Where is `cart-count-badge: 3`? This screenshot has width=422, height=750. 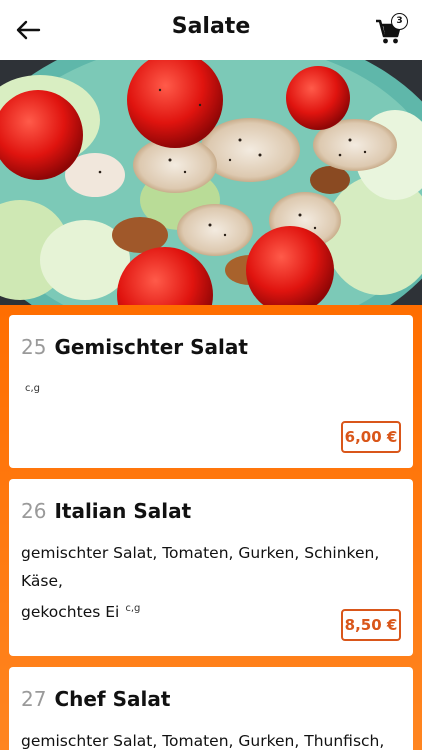 cart-count-badge: 3 is located at coordinates (399, 21).